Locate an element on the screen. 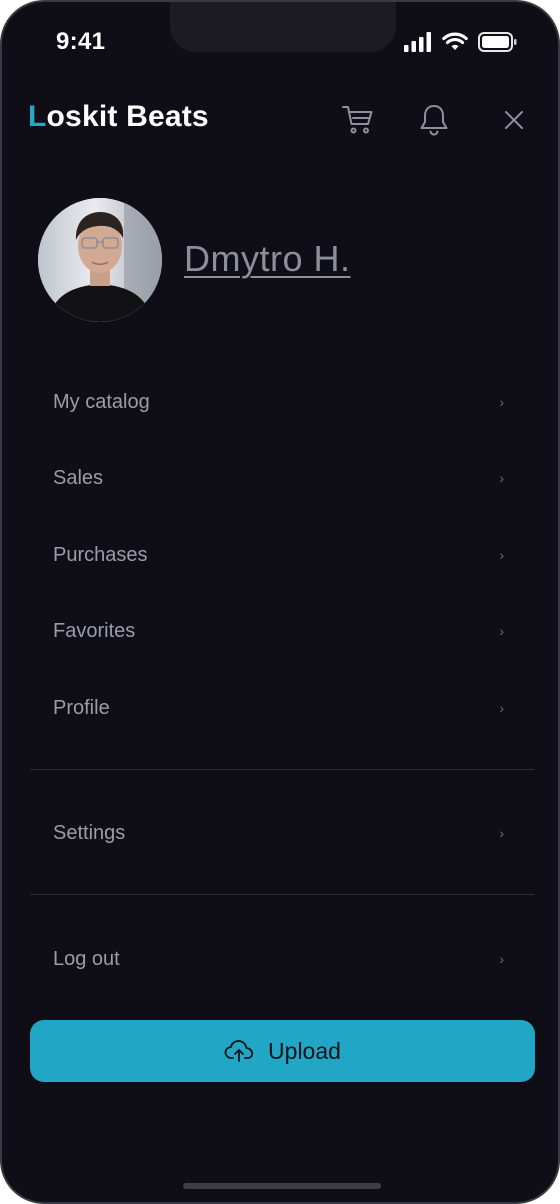 This screenshot has width=560, height=1204. close-button is located at coordinates (514, 120).